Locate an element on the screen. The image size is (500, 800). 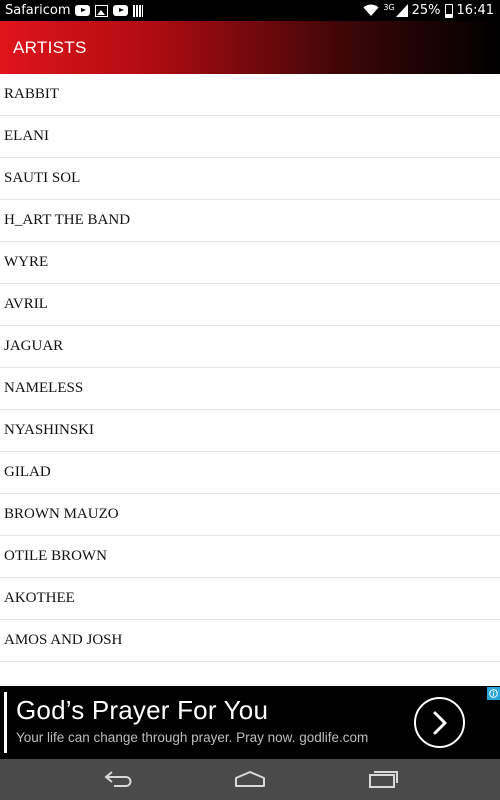
battery-icon is located at coordinates (448, 10).